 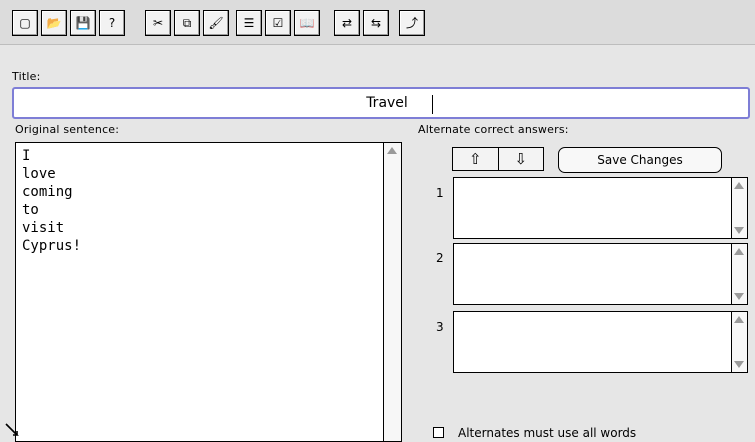 I want to click on title-input, so click(x=384, y=103).